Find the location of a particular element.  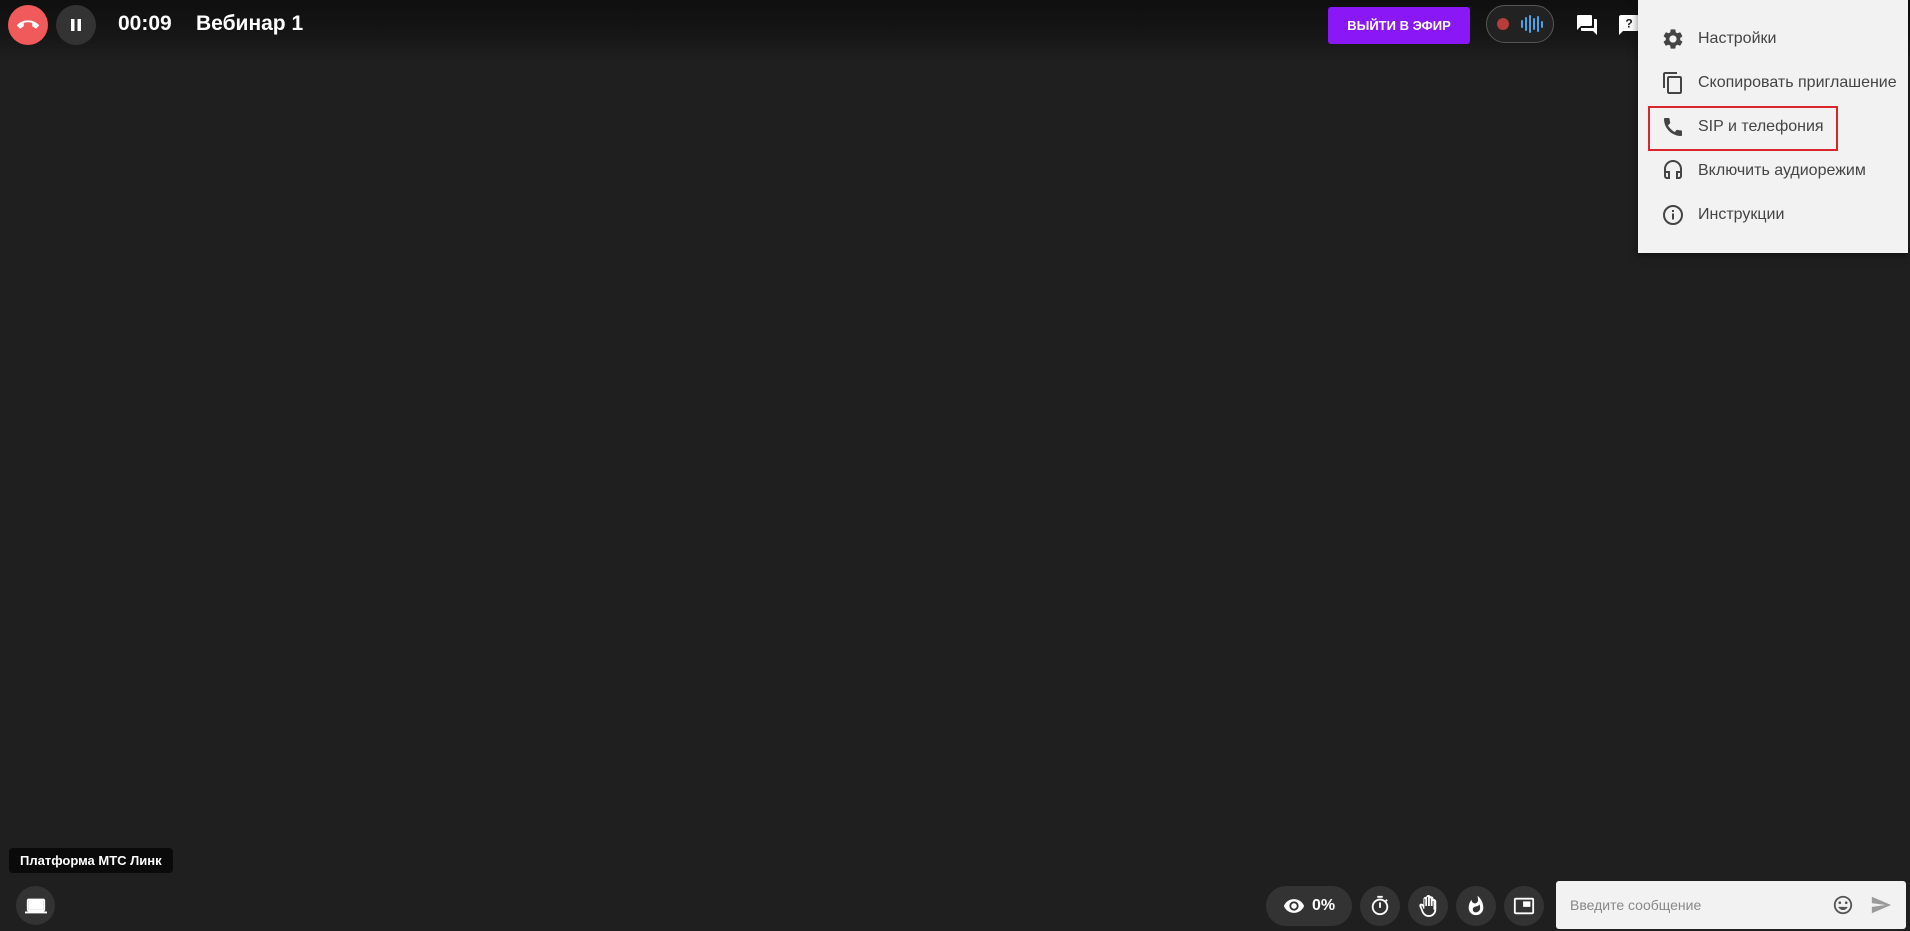

screen-share-button is located at coordinates (35, 905).